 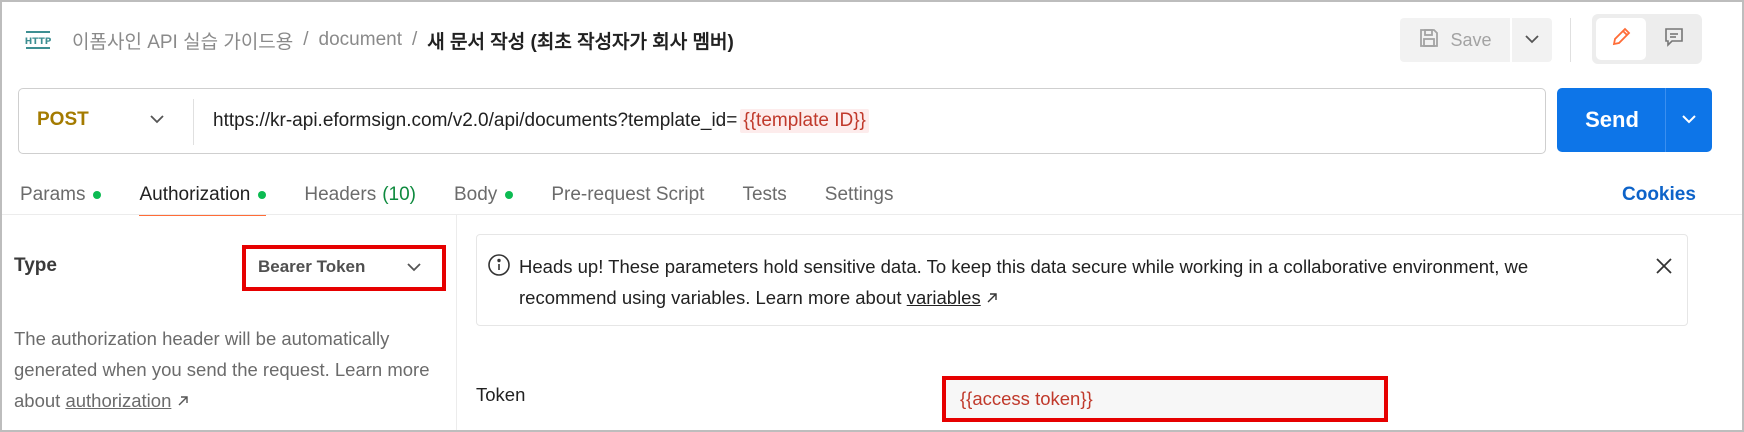 I want to click on tab-body: Body, so click(x=484, y=195).